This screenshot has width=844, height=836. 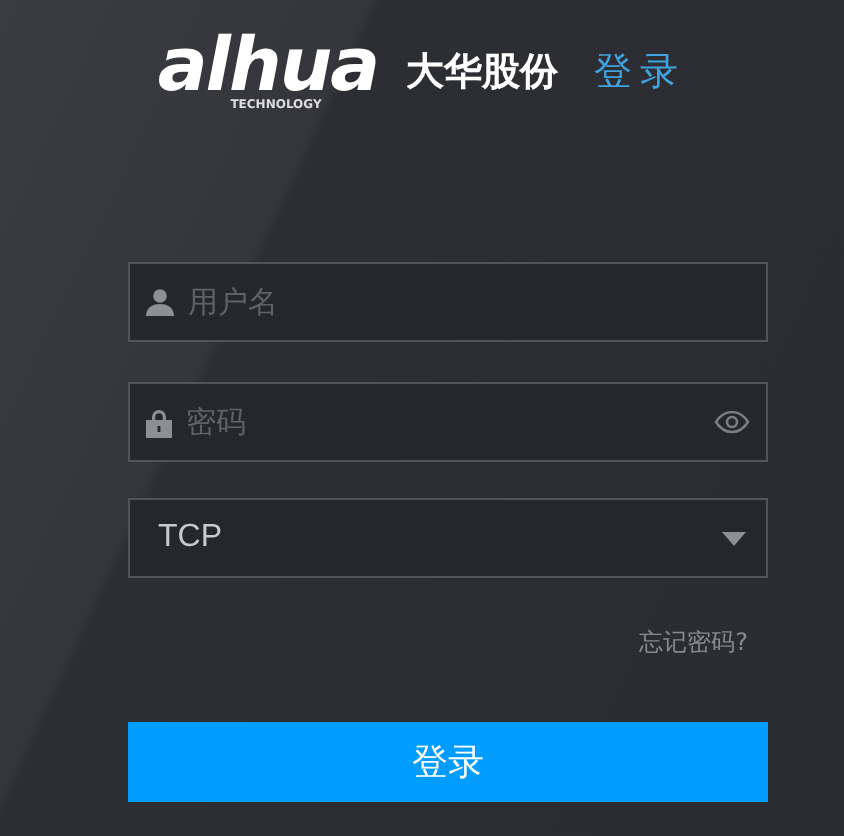 What do you see at coordinates (159, 422) in the screenshot?
I see `lock-icon` at bounding box center [159, 422].